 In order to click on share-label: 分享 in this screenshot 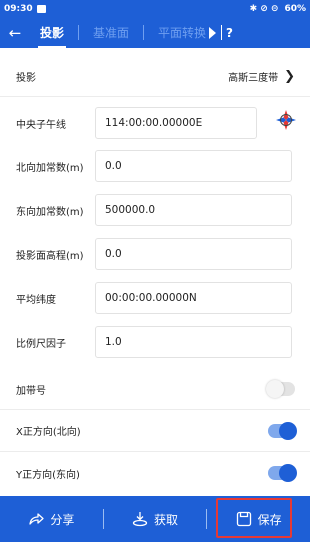, I will do `click(62, 519)`.